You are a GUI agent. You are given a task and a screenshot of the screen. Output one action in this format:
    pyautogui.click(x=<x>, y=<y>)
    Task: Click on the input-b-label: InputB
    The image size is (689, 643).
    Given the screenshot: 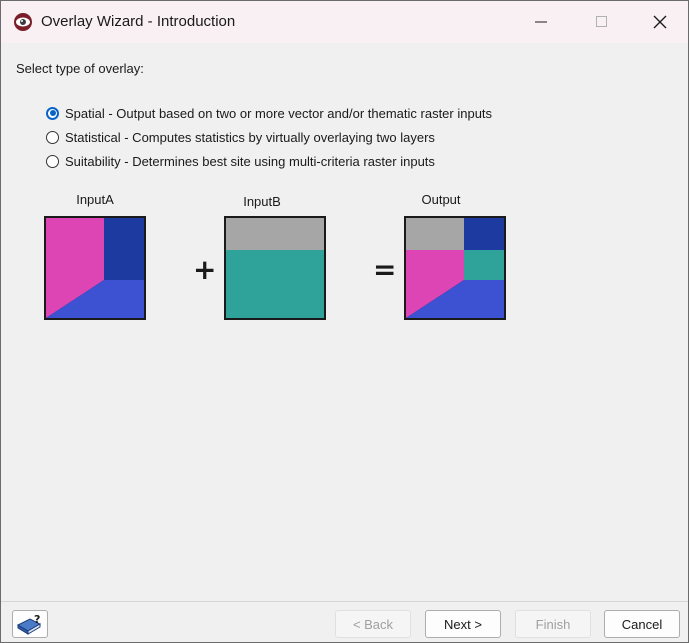 What is the action you would take?
    pyautogui.click(x=262, y=201)
    